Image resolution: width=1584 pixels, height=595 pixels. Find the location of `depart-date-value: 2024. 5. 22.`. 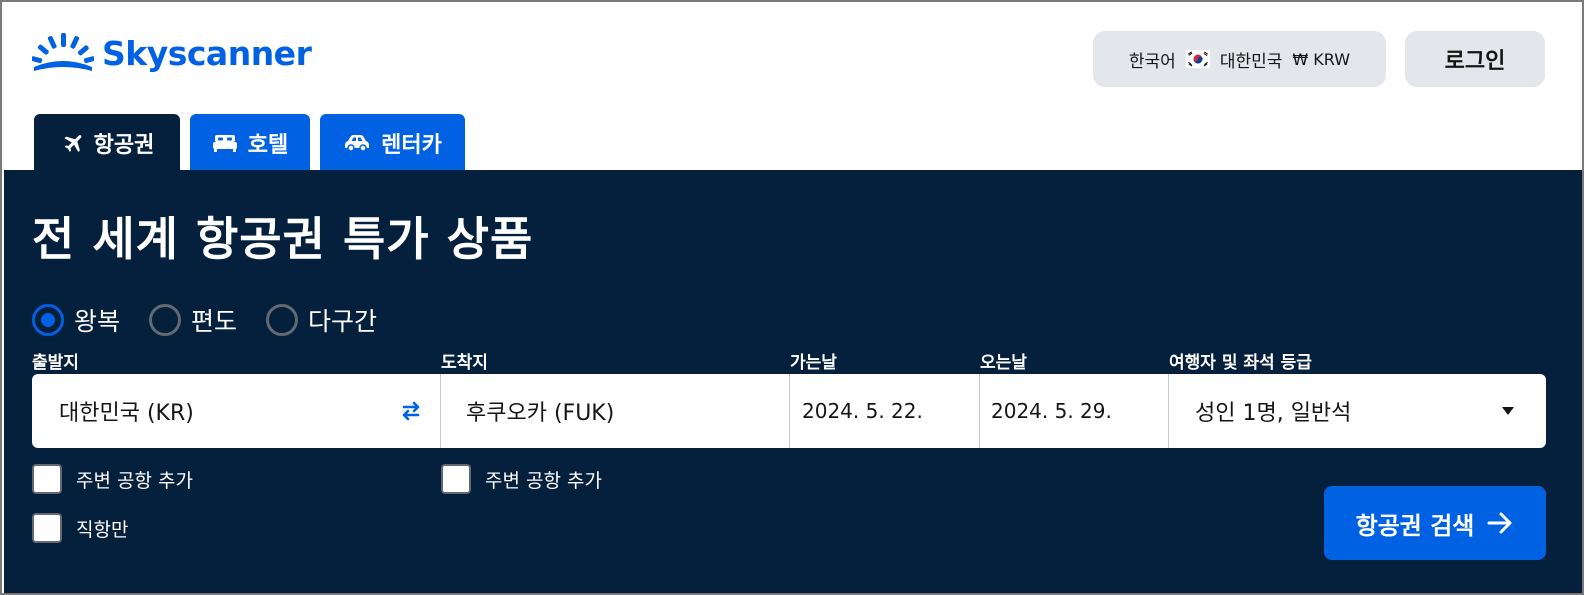

depart-date-value: 2024. 5. 22. is located at coordinates (862, 411).